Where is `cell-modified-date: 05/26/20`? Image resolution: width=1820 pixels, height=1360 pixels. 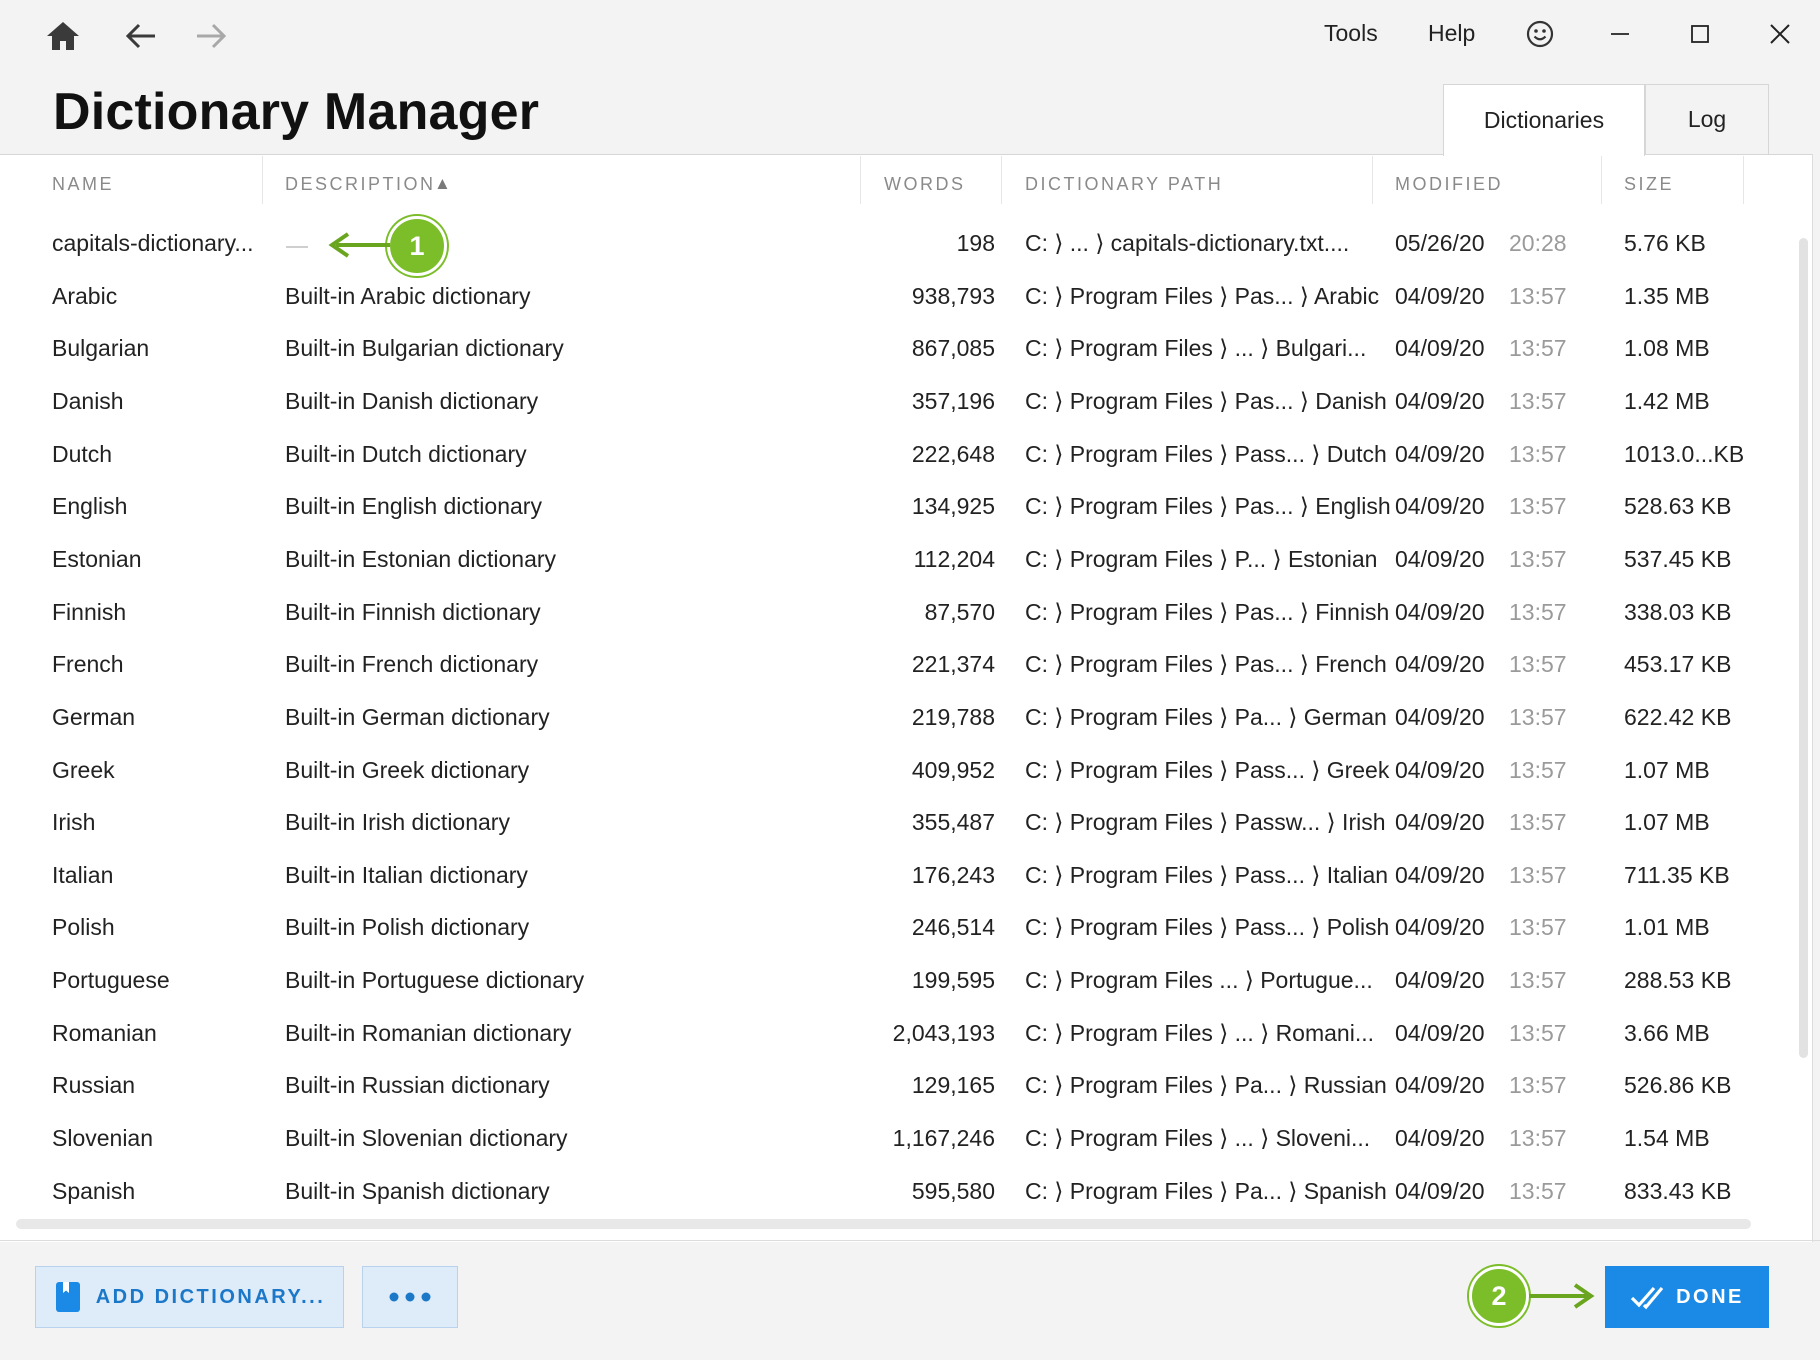
cell-modified-date: 05/26/20 is located at coordinates (1440, 243).